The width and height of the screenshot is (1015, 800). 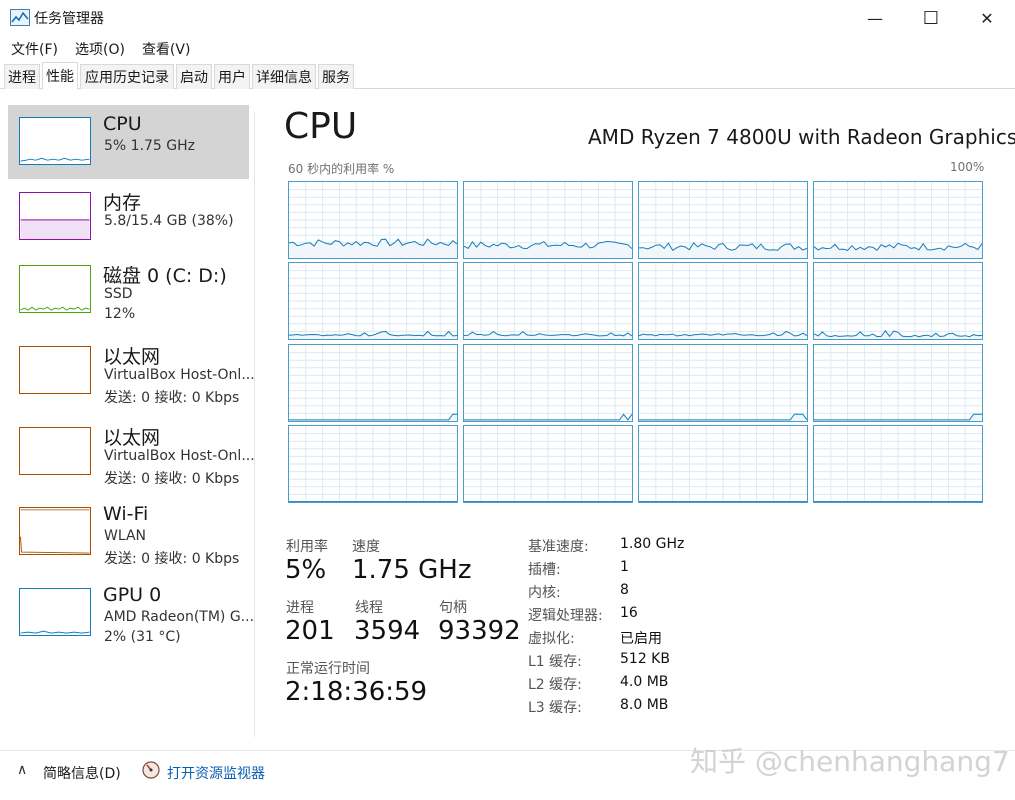 What do you see at coordinates (120, 314) in the screenshot?
I see `sidebar-item-detail: 12%` at bounding box center [120, 314].